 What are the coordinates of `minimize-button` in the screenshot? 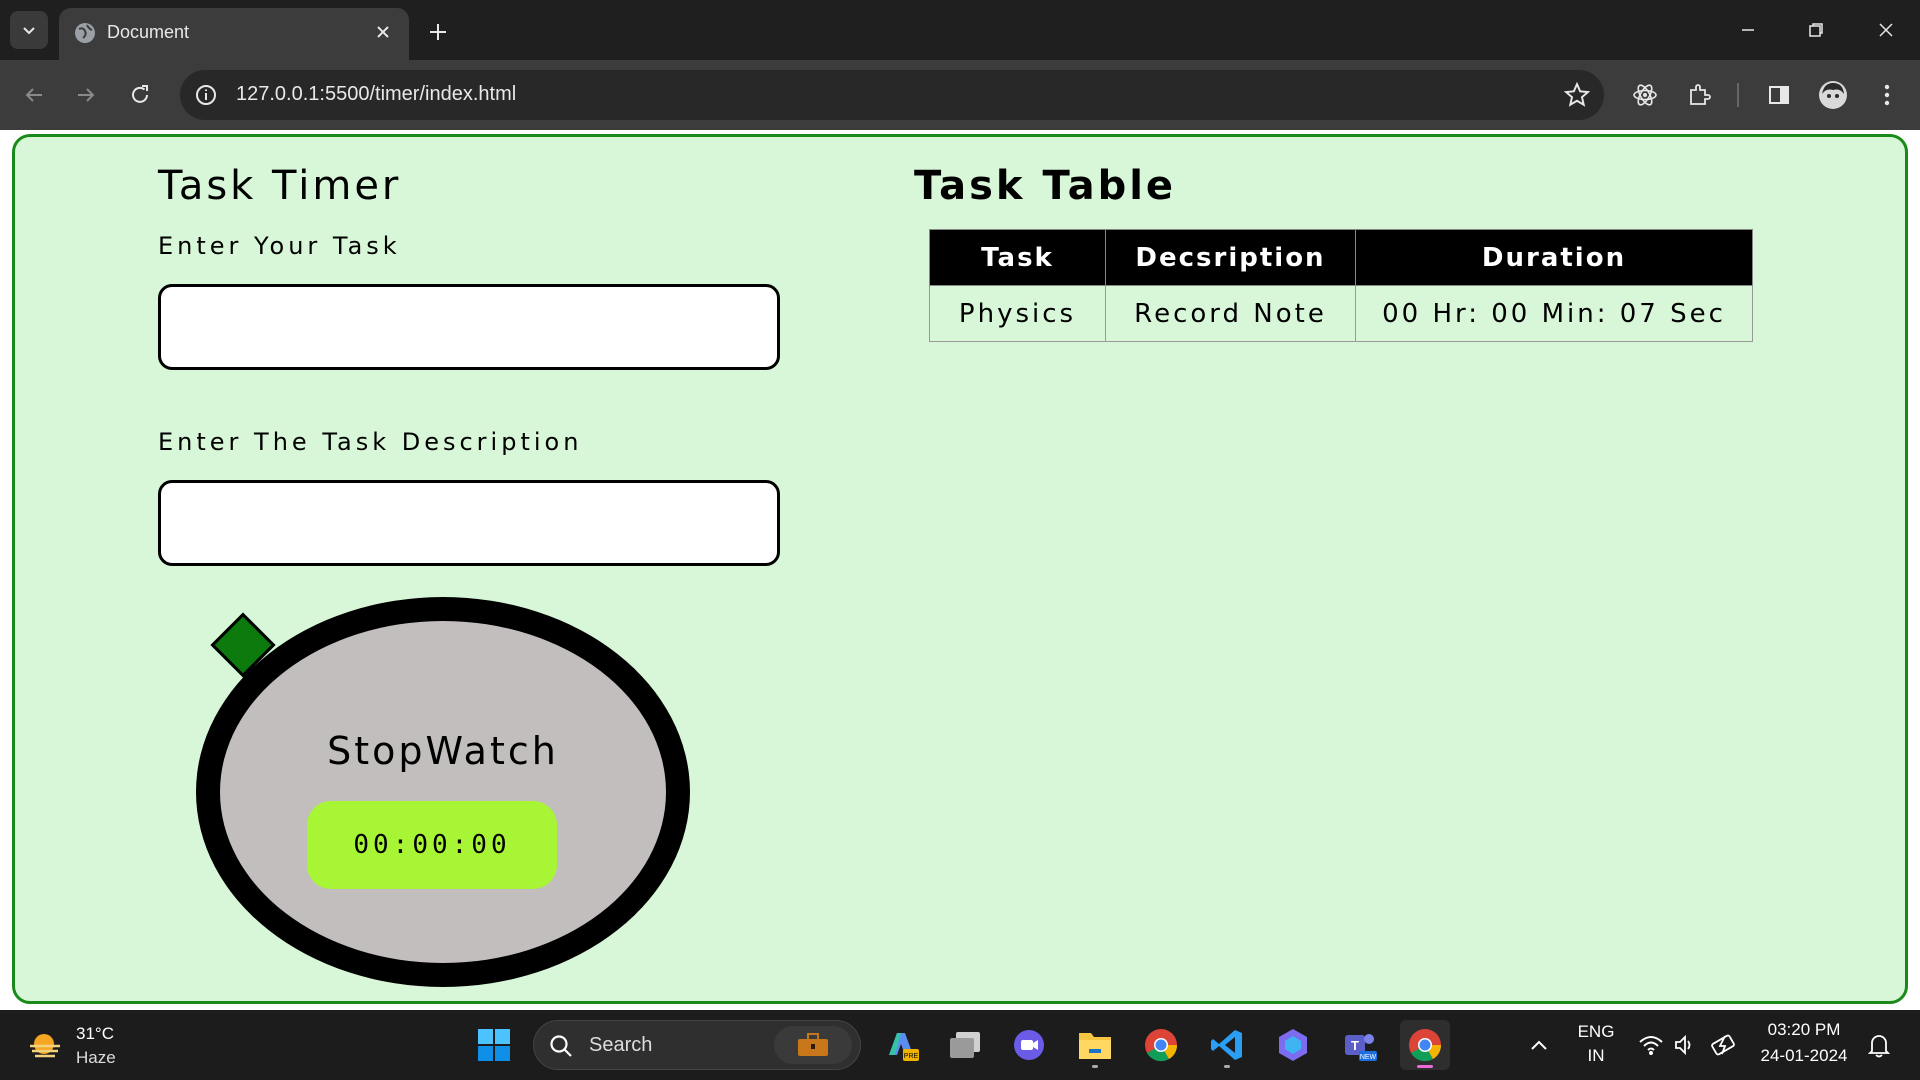 It's located at (1748, 30).